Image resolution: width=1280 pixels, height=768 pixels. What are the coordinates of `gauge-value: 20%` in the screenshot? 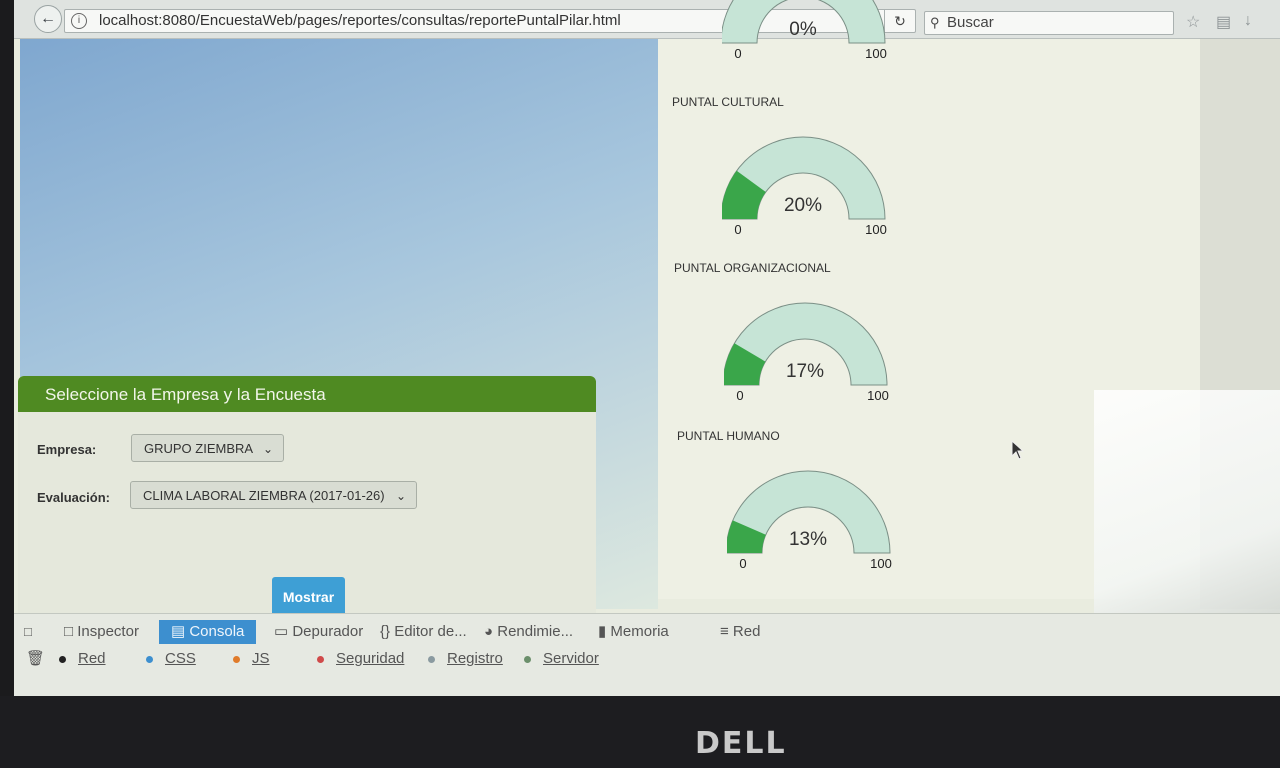 It's located at (803, 205).